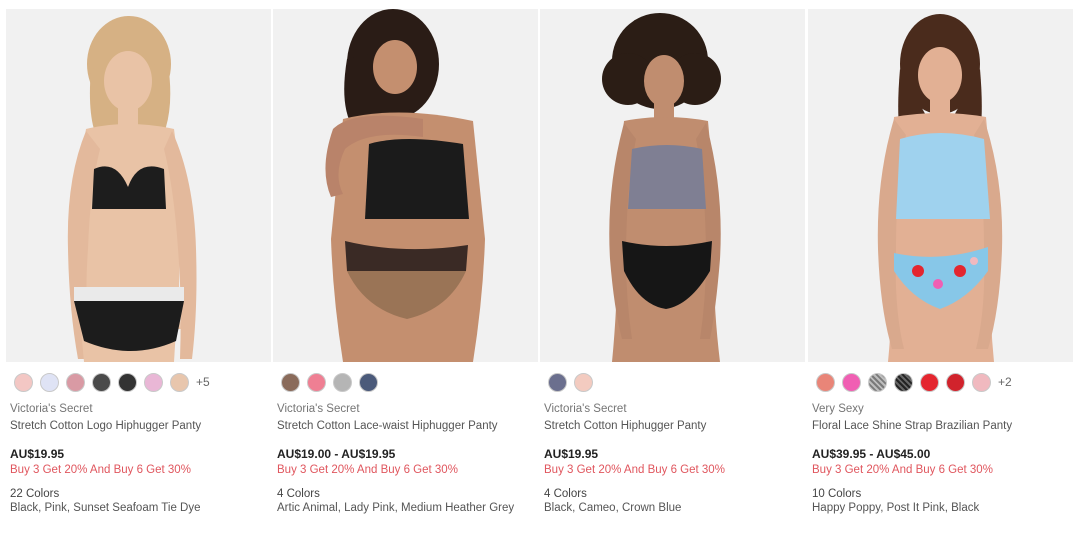  Describe the element at coordinates (105, 426) in the screenshot. I see `product-name-link: Stretch Cotton Logo Hiphugger Panty` at that location.